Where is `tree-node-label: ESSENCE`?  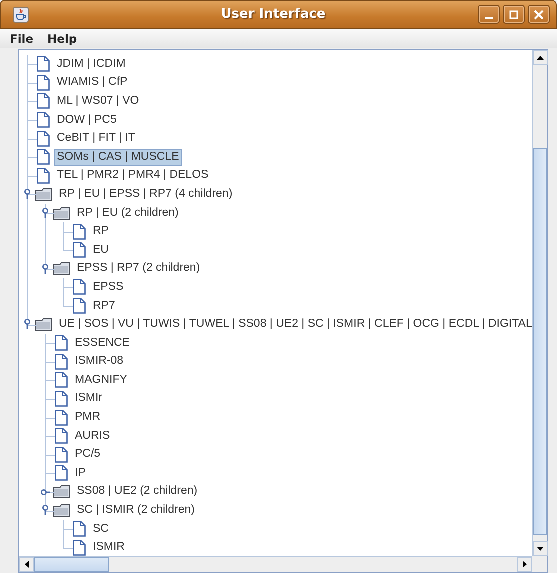
tree-node-label: ESSENCE is located at coordinates (102, 343).